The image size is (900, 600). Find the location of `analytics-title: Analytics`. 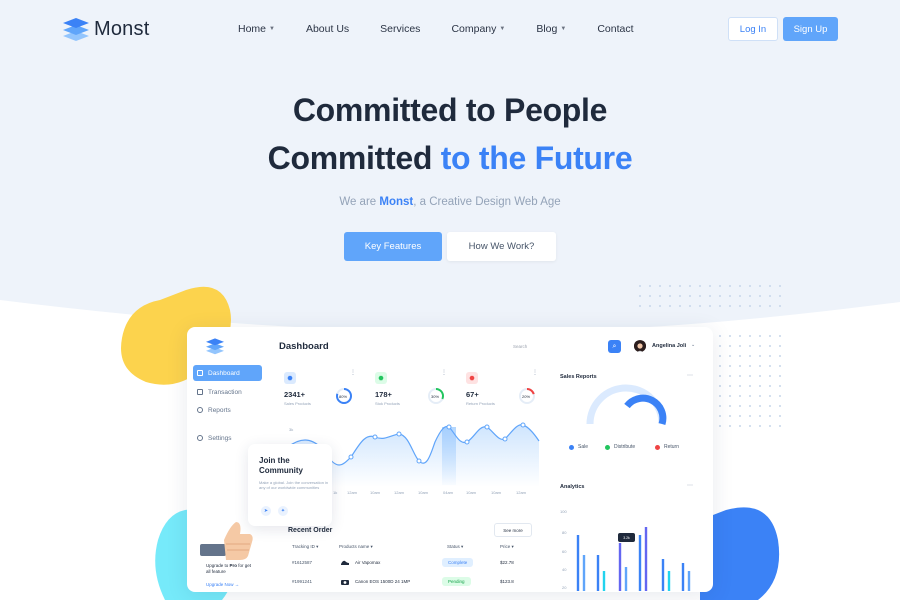

analytics-title: Analytics is located at coordinates (572, 487).